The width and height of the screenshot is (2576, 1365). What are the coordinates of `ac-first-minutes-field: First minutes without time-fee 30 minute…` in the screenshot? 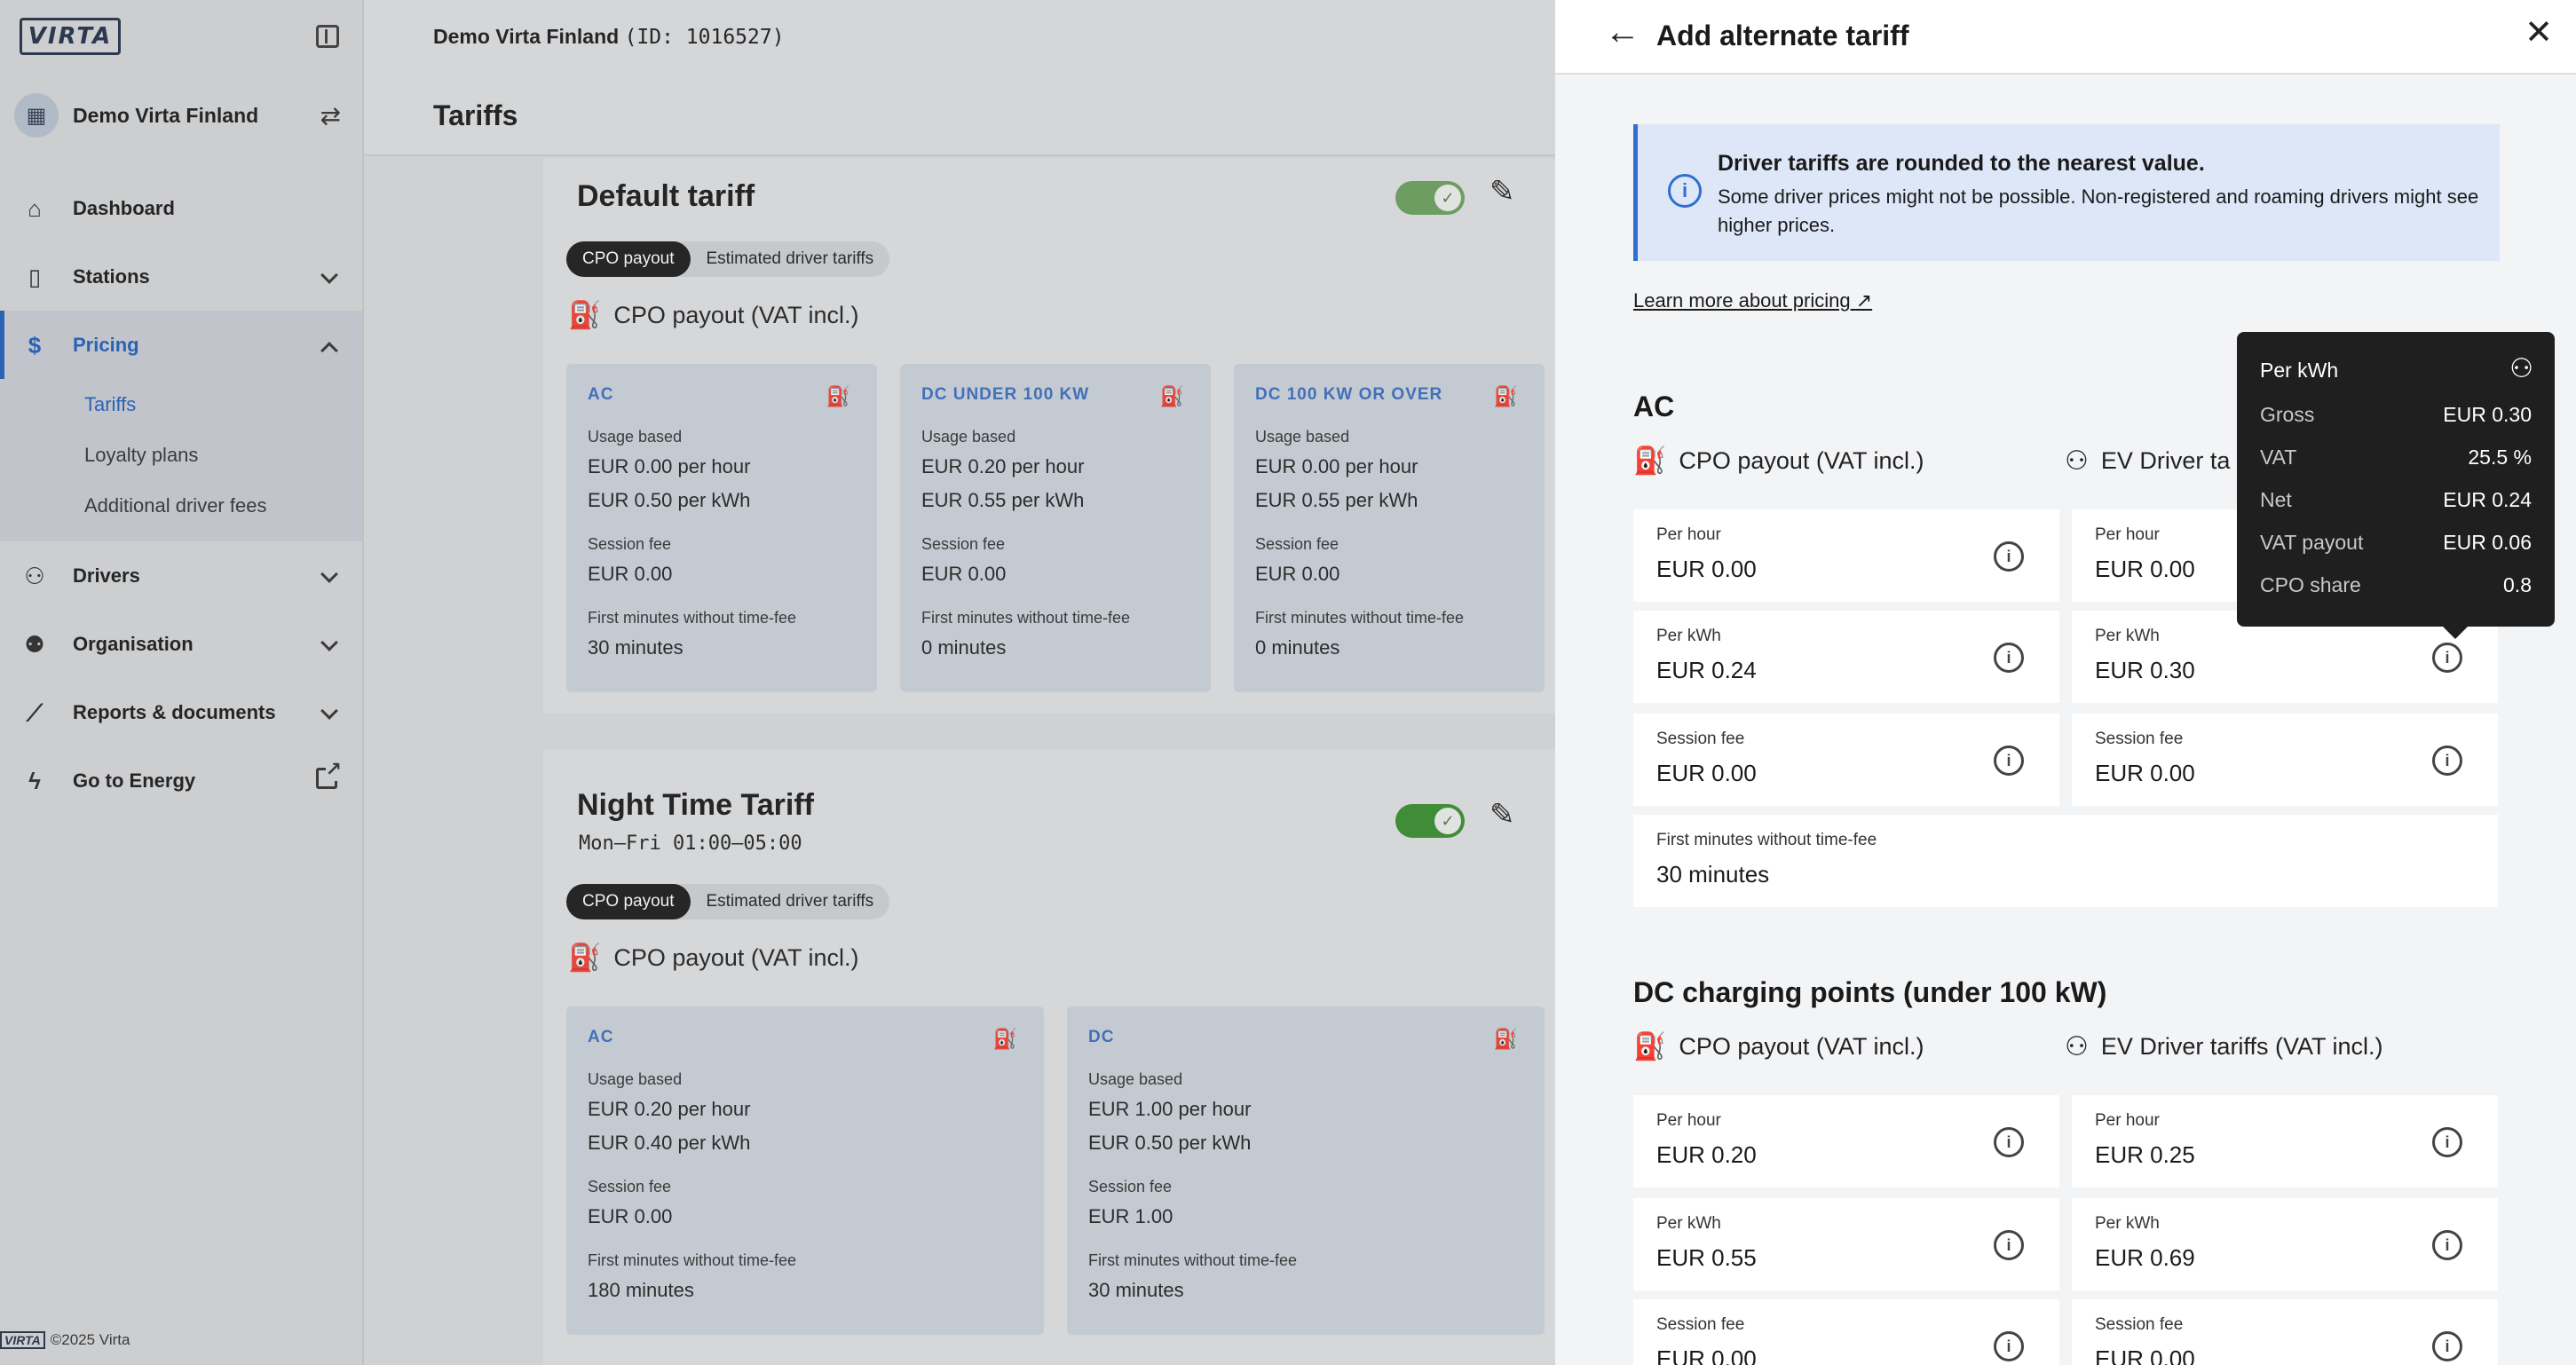 It's located at (2065, 861).